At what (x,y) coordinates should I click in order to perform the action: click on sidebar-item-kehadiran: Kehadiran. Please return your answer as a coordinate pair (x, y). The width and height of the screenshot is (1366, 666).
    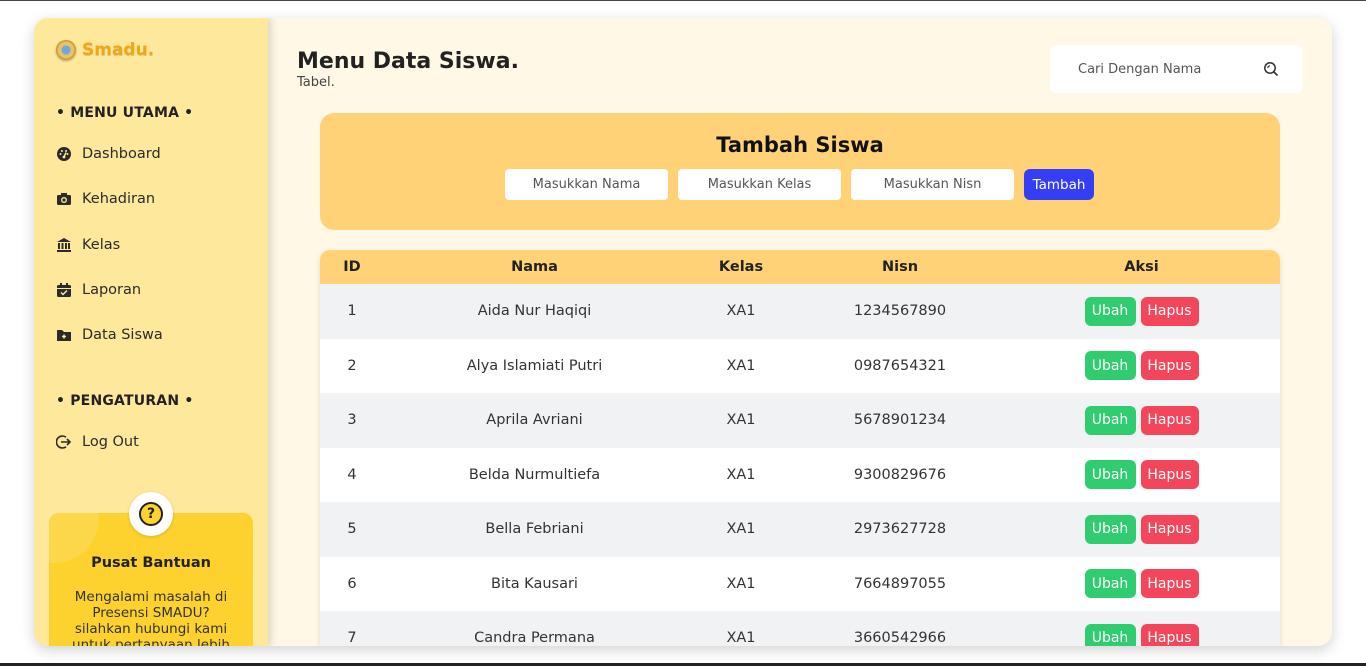
    Looking at the image, I should click on (105, 199).